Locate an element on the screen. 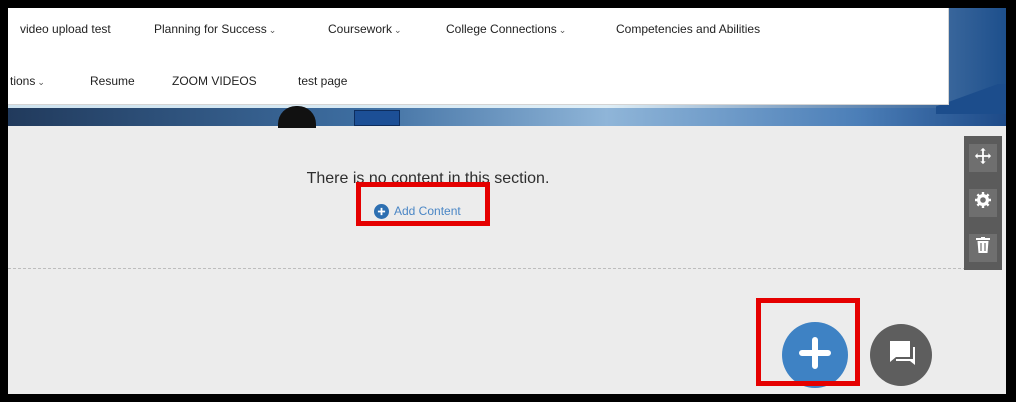 Image resolution: width=1016 pixels, height=402 pixels. nav-item-competencies-and-abilities: Competencies and Abilities is located at coordinates (688, 29).